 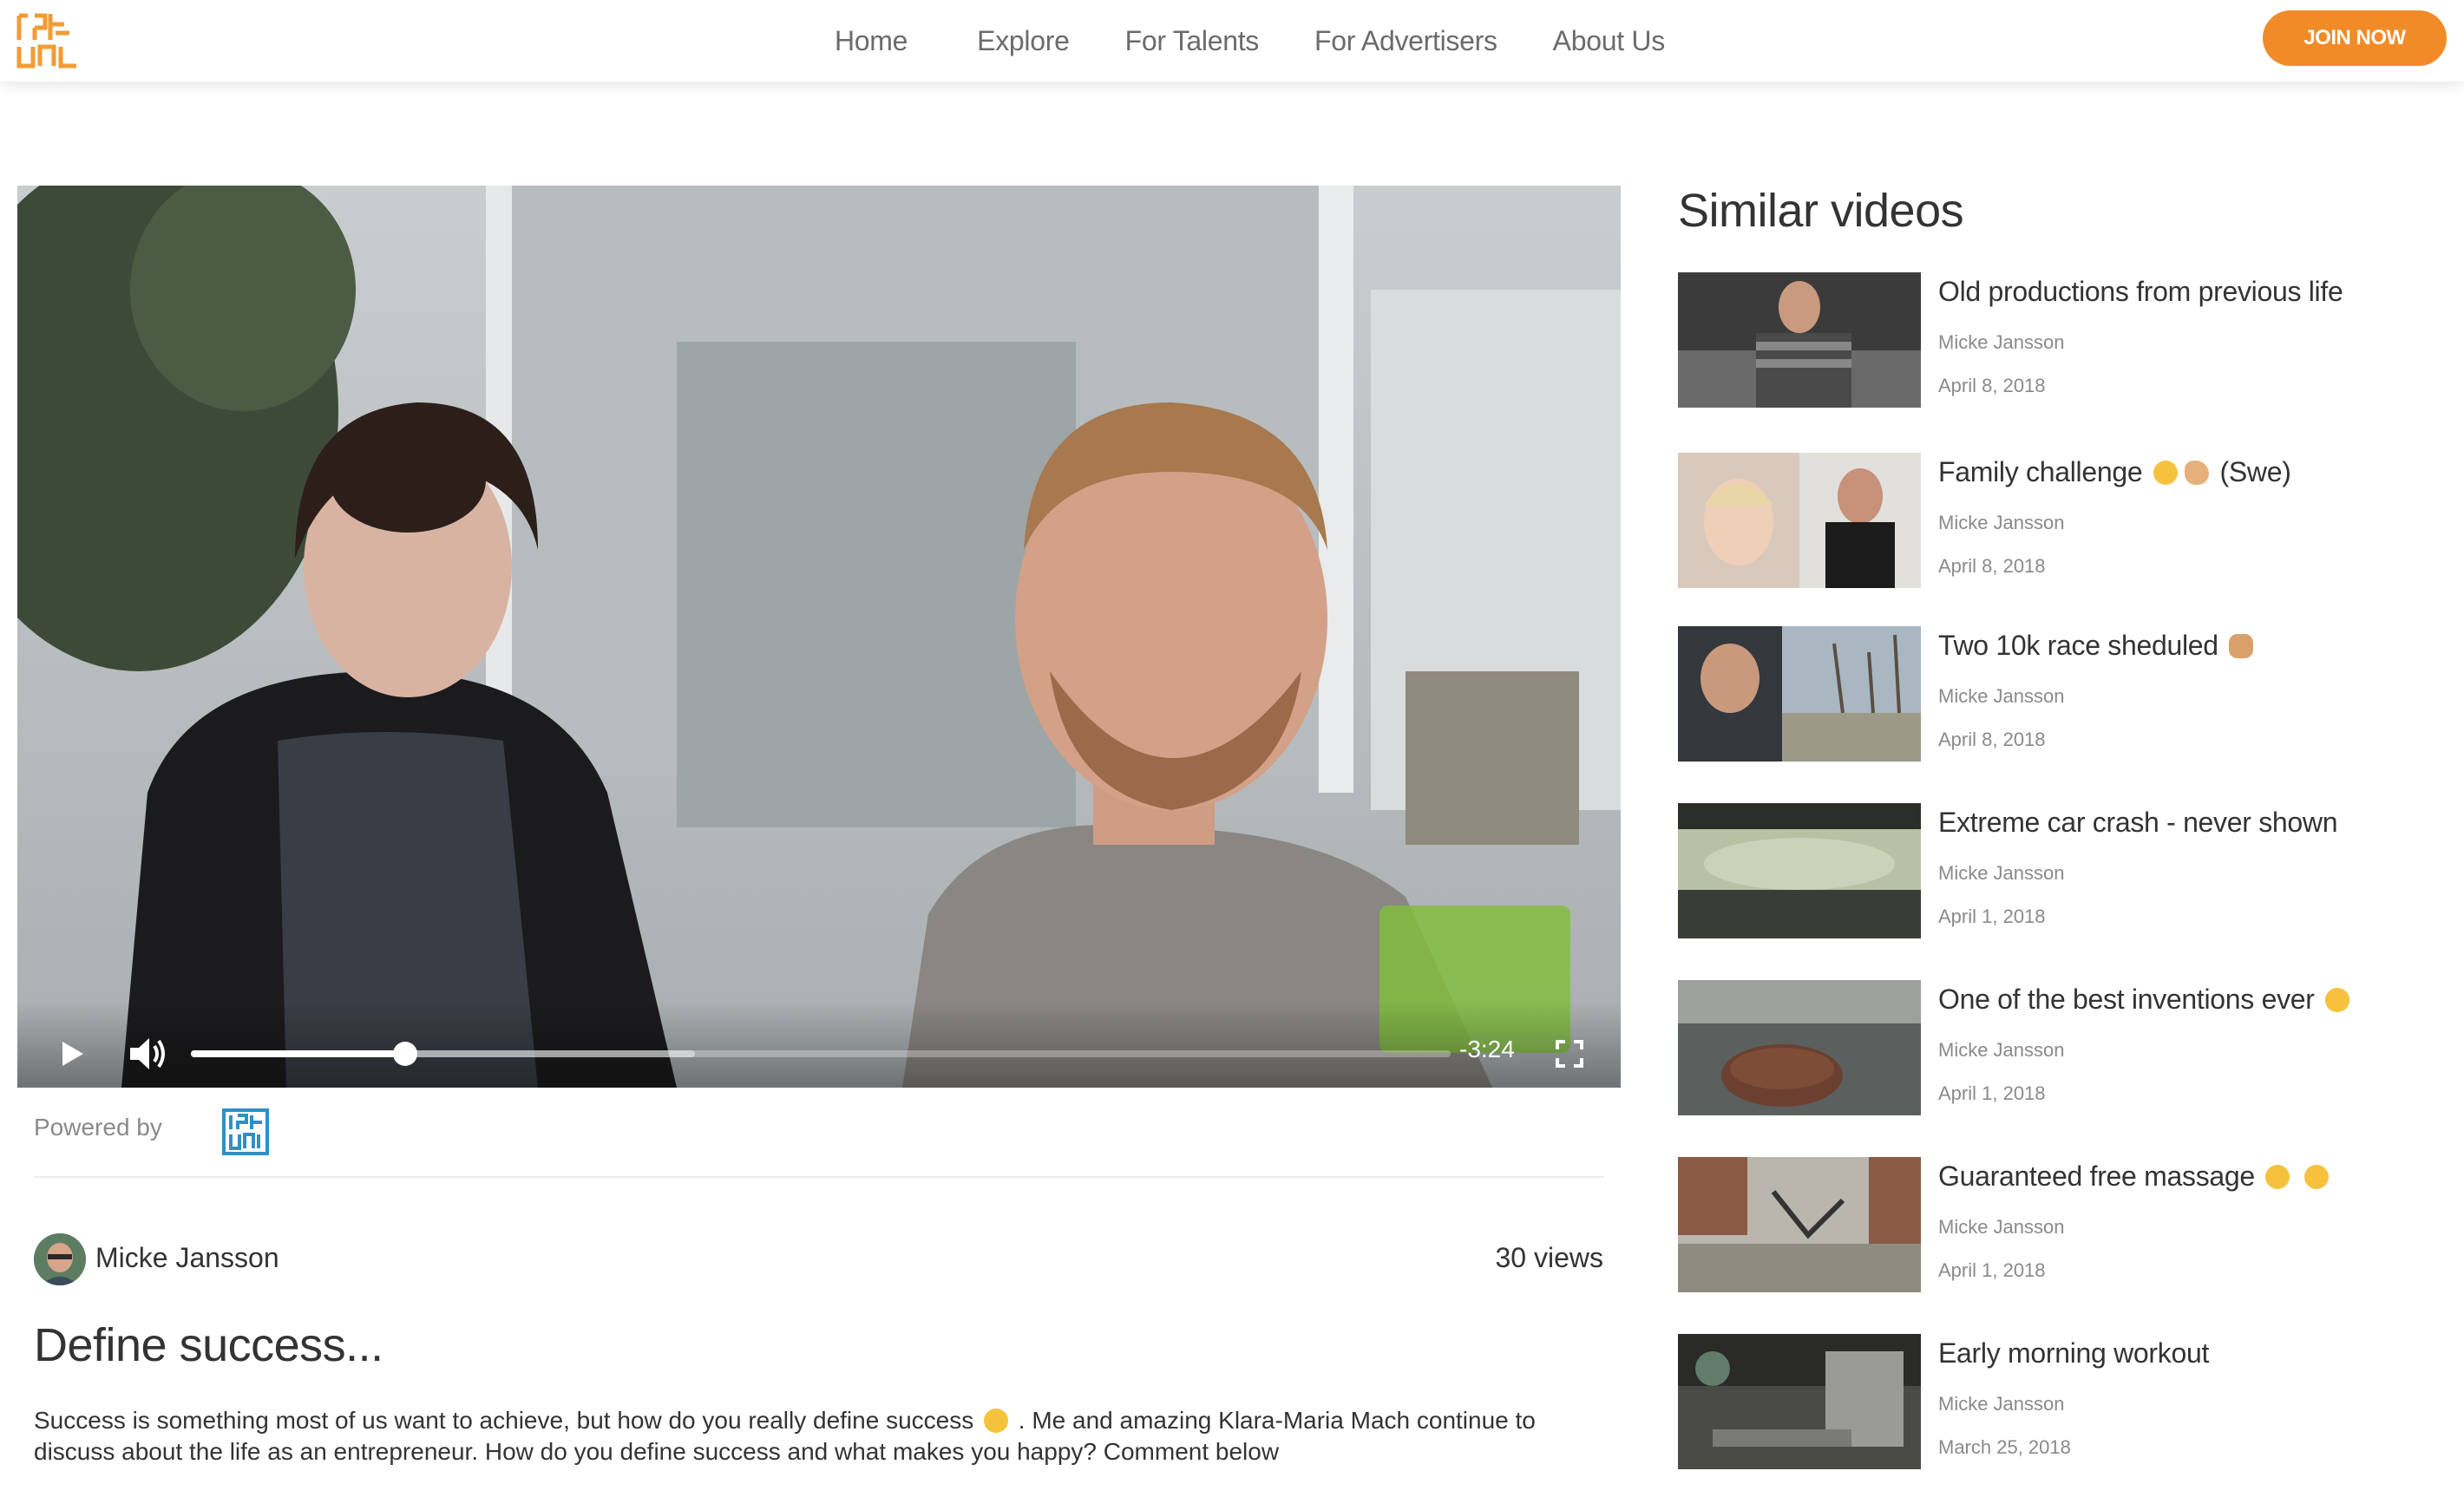 I want to click on author-name: Micke Jansson, so click(x=187, y=1258).